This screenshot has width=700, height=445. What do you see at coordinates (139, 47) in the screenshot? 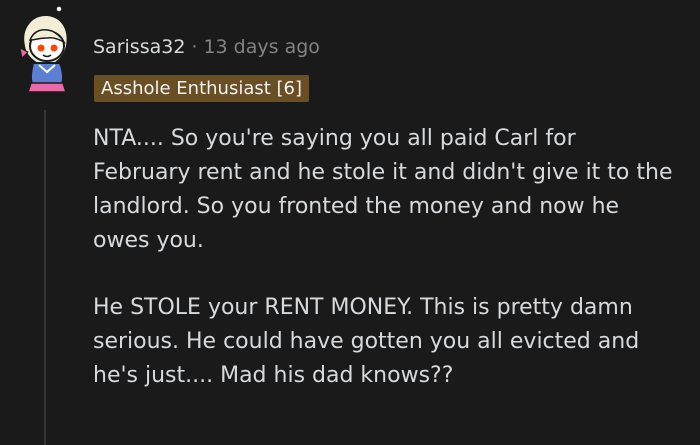
I see `username-link: Sarissa32` at bounding box center [139, 47].